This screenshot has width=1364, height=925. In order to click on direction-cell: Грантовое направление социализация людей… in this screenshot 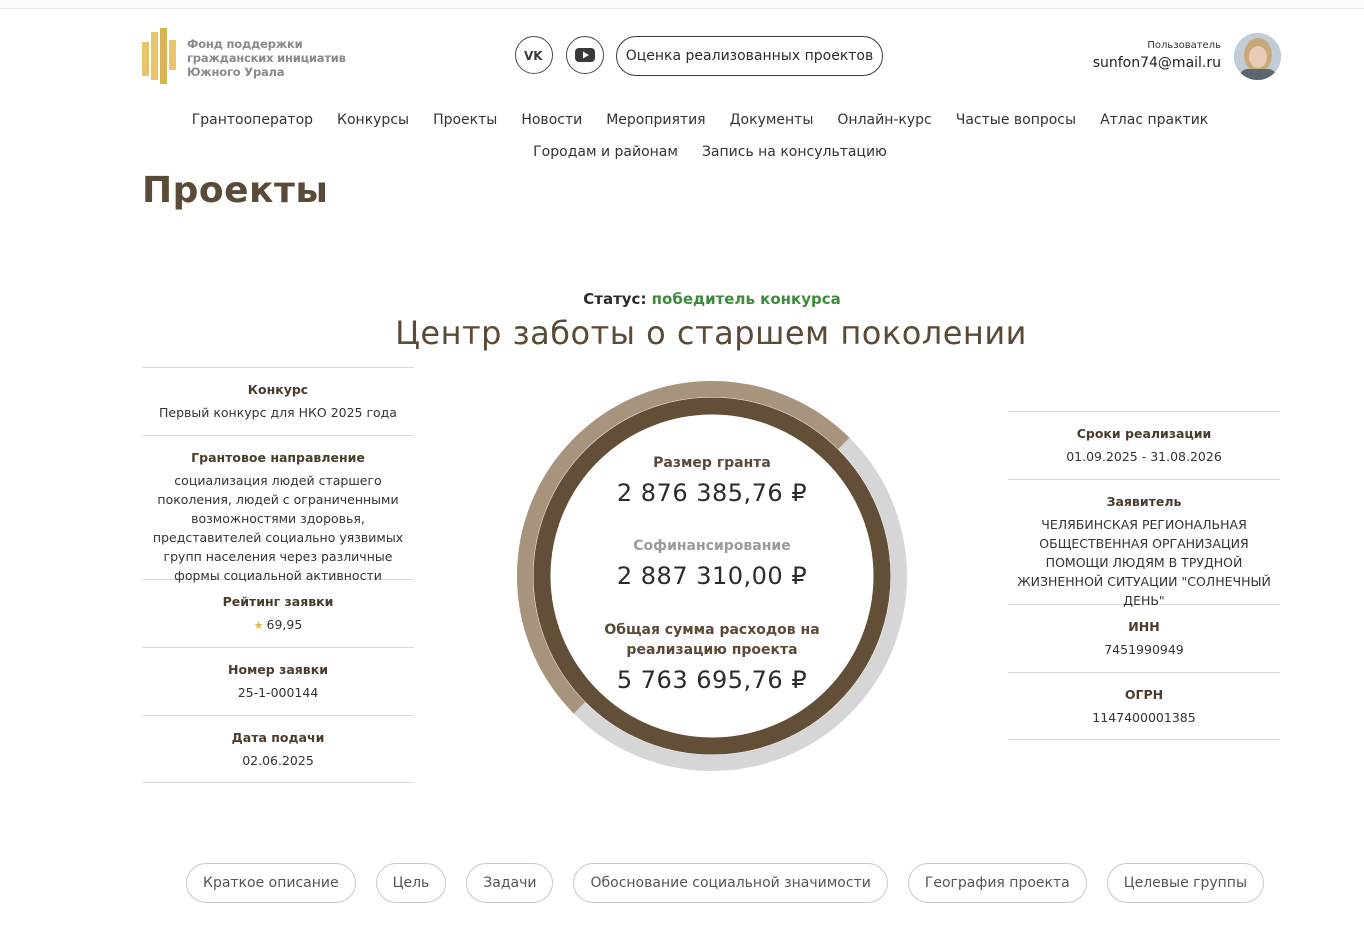, I will do `click(278, 509)`.